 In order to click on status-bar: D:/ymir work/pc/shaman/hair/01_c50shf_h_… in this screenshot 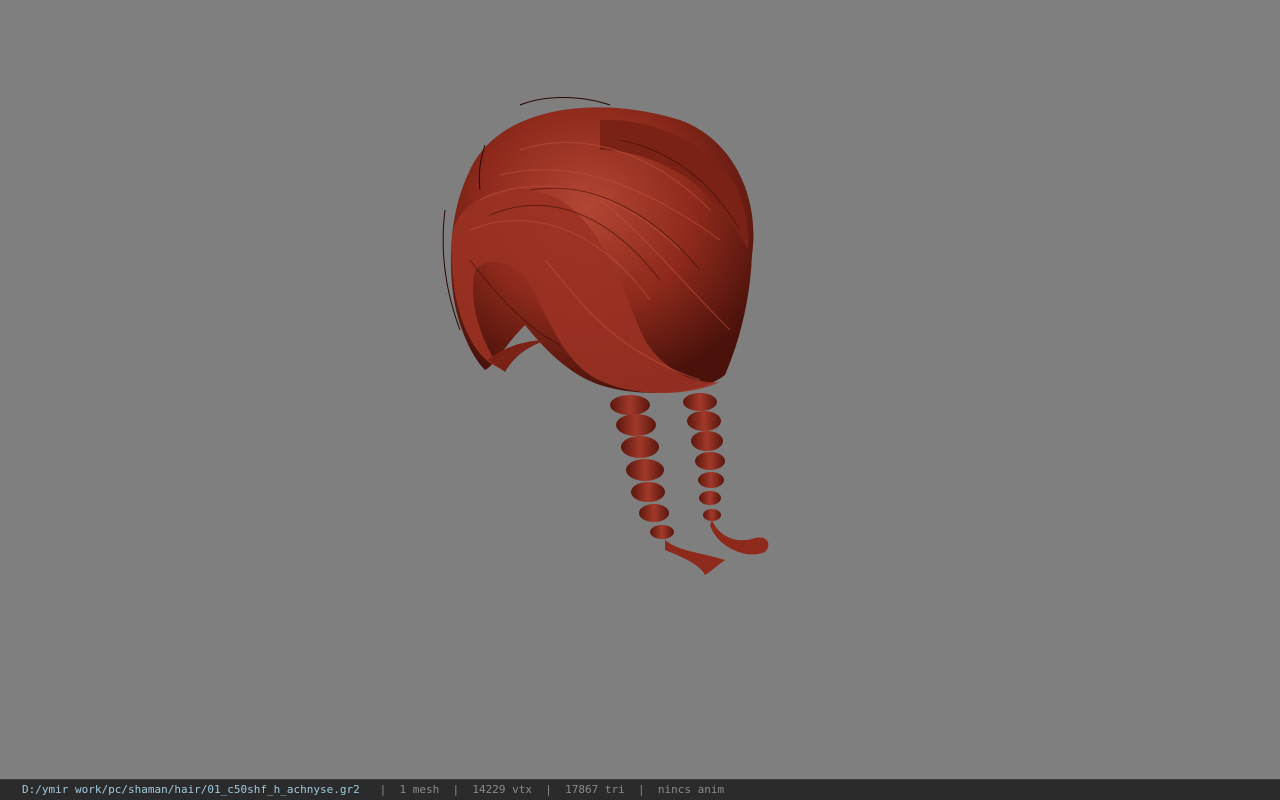, I will do `click(640, 789)`.